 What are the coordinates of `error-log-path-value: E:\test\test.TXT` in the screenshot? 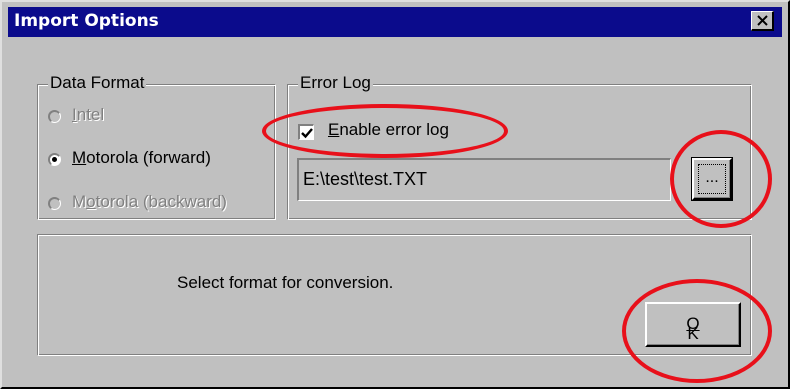 It's located at (365, 179).